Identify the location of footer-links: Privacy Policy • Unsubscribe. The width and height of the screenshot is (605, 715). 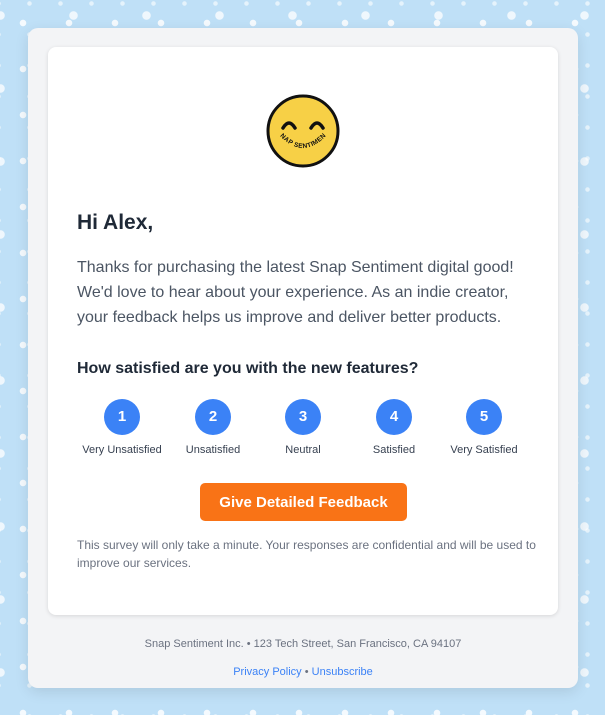
(303, 672).